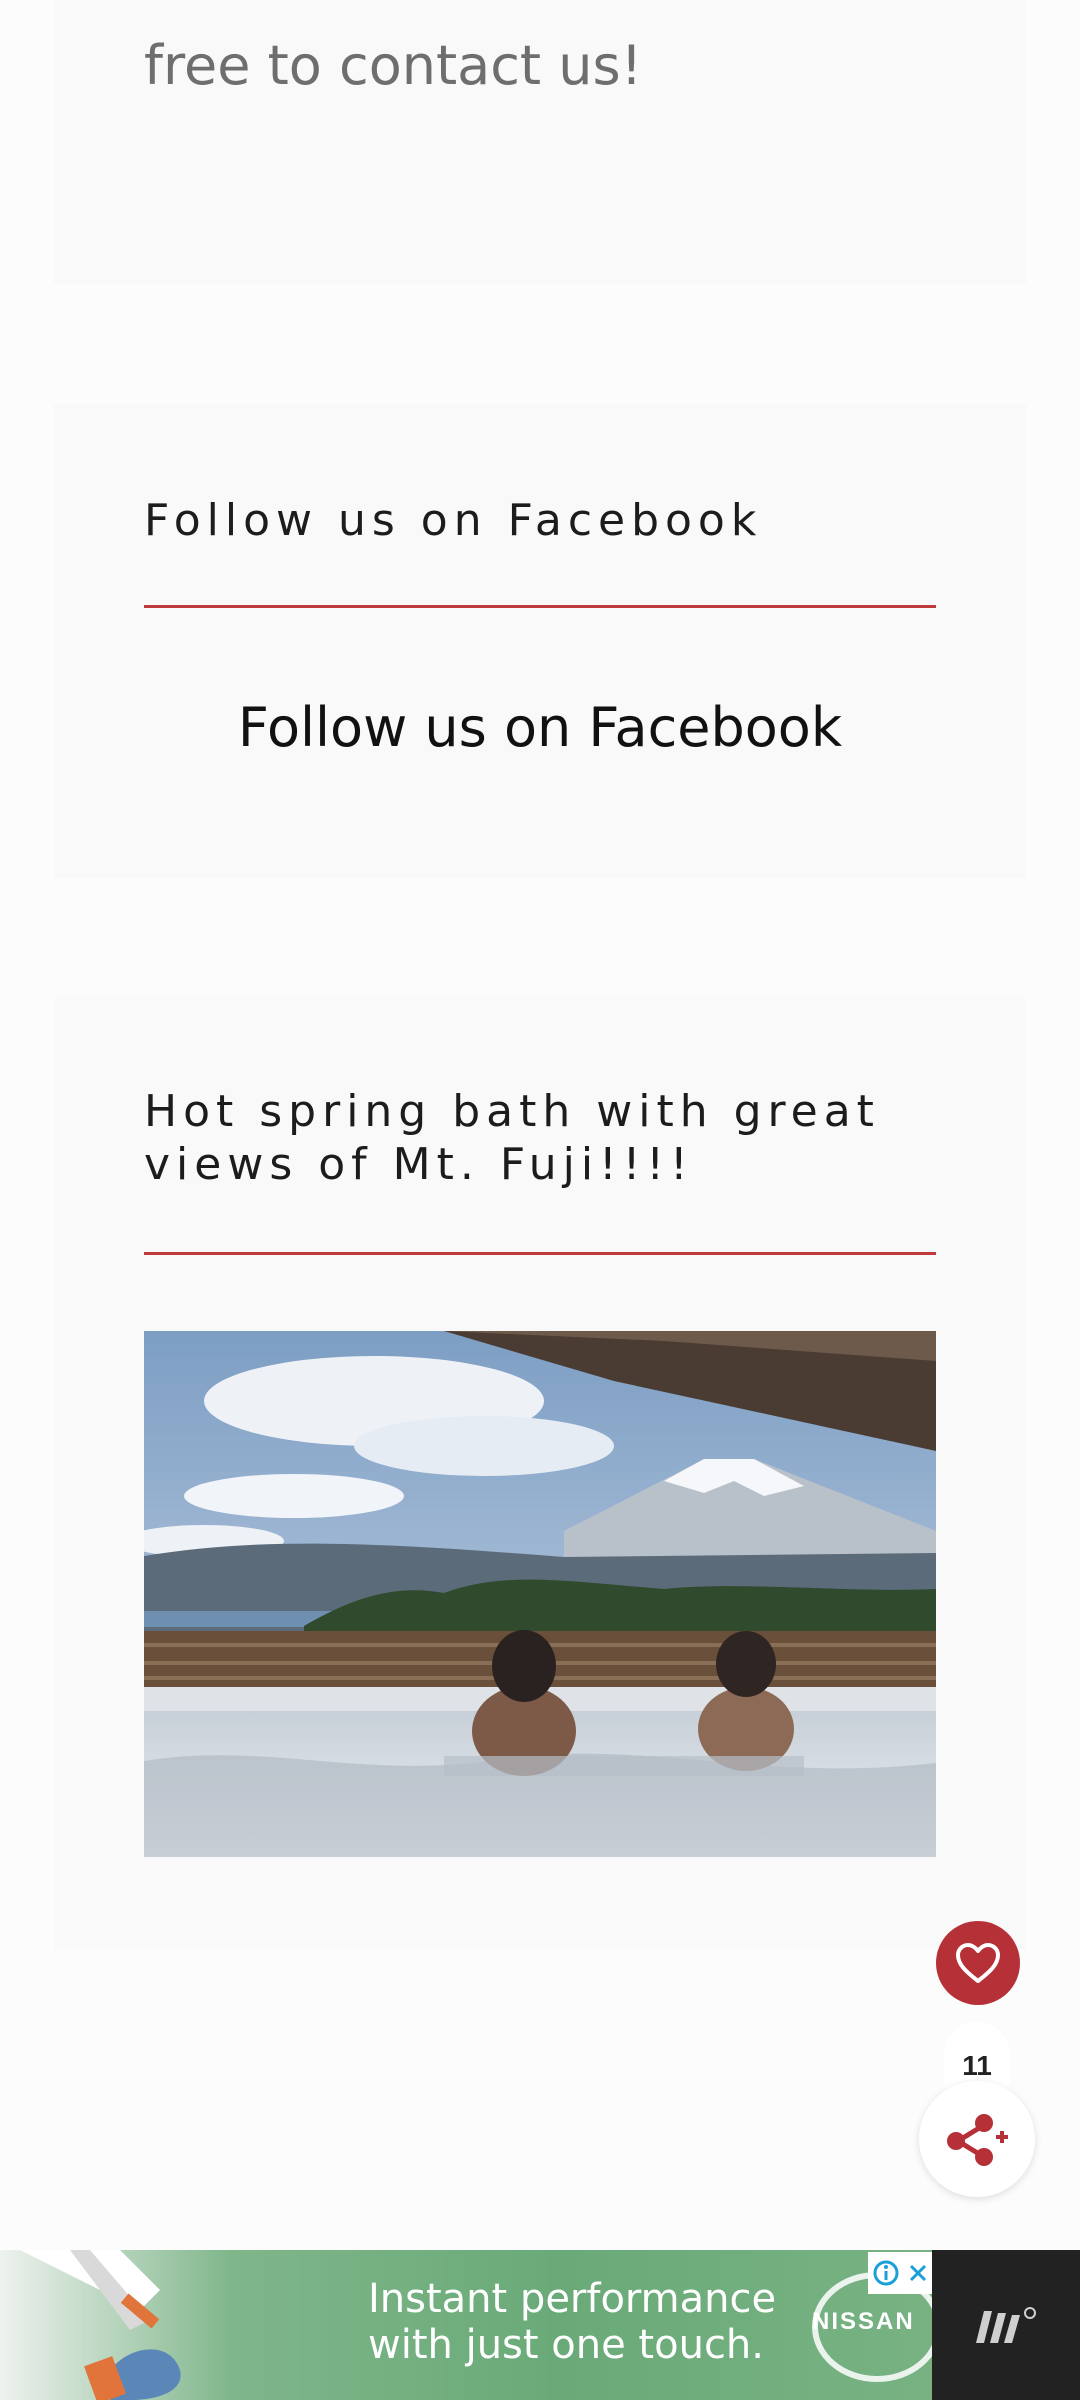 Image resolution: width=1080 pixels, height=2400 pixels. I want to click on contact-text-line-1: and for further inquiries, feel, so click(544, 9).